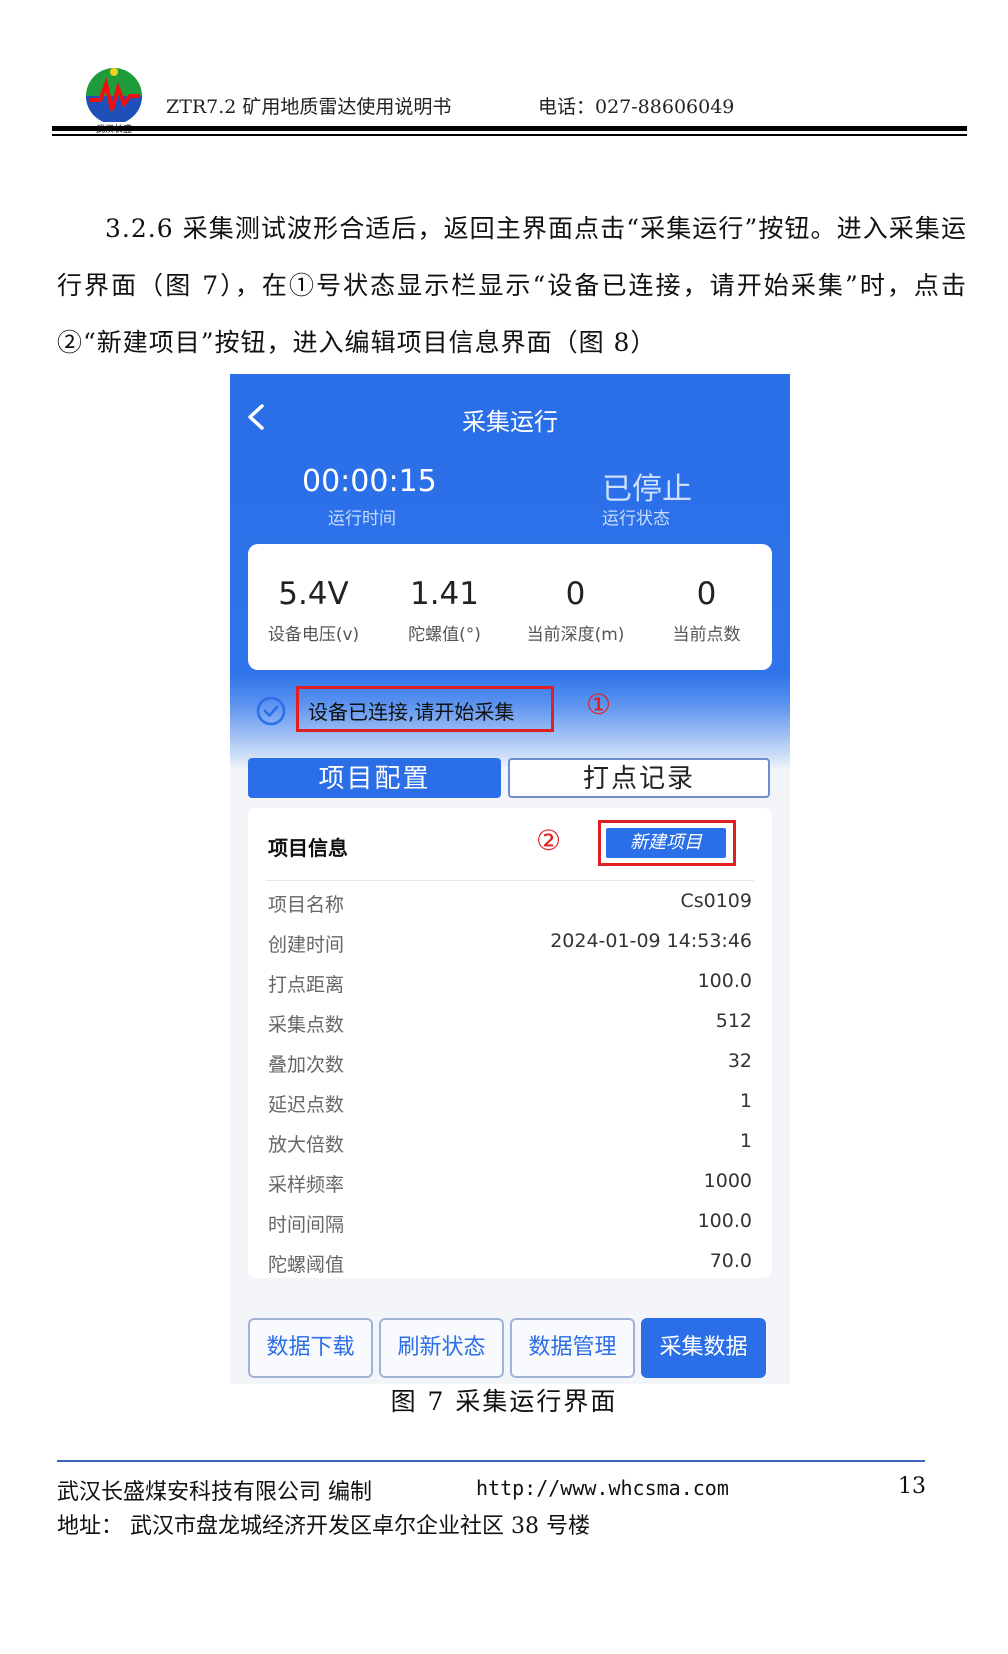 This screenshot has height=1654, width=1008. I want to click on metric-value: 5.4V, so click(313, 594).